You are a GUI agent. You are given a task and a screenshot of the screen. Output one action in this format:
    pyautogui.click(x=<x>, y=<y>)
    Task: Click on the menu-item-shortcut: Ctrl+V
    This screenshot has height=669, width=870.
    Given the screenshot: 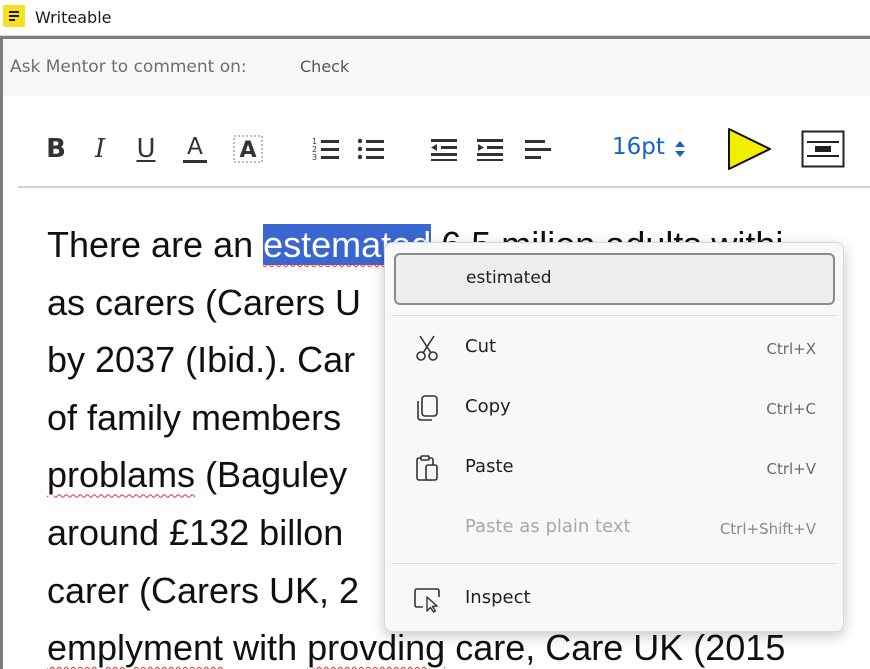 What is the action you would take?
    pyautogui.click(x=791, y=469)
    